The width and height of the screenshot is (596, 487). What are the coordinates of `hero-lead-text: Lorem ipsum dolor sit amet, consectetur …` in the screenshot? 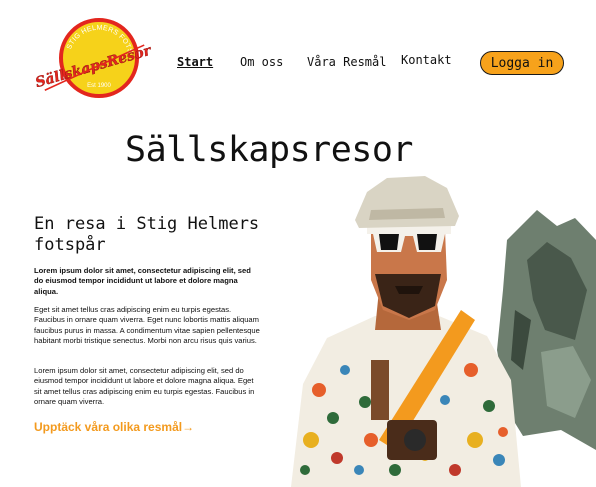 It's located at (142, 281).